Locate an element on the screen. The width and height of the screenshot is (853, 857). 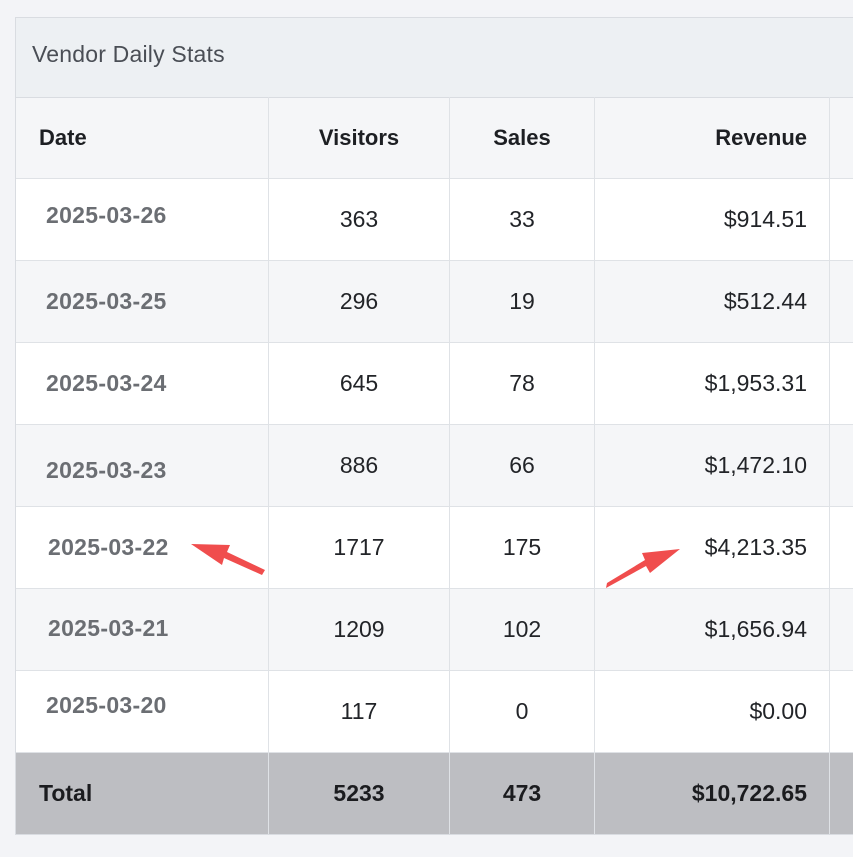
revenue-cell: $0.00 is located at coordinates (778, 711).